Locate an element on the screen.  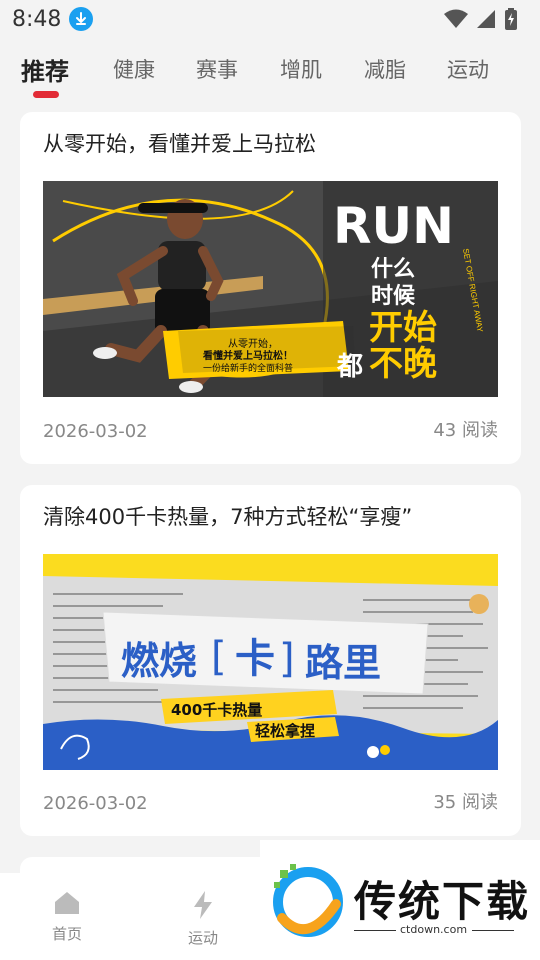
nav-item-home: 首页 is located at coordinates (67, 917).